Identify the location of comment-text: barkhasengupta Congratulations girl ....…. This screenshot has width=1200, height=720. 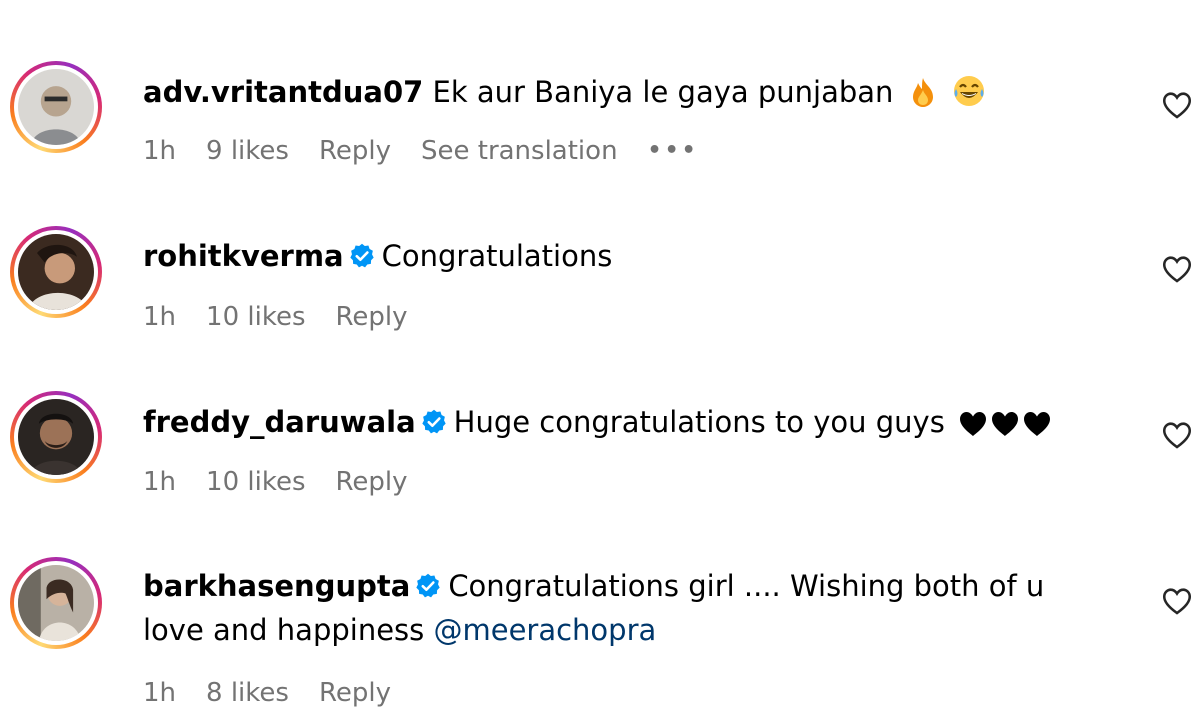
(616, 608).